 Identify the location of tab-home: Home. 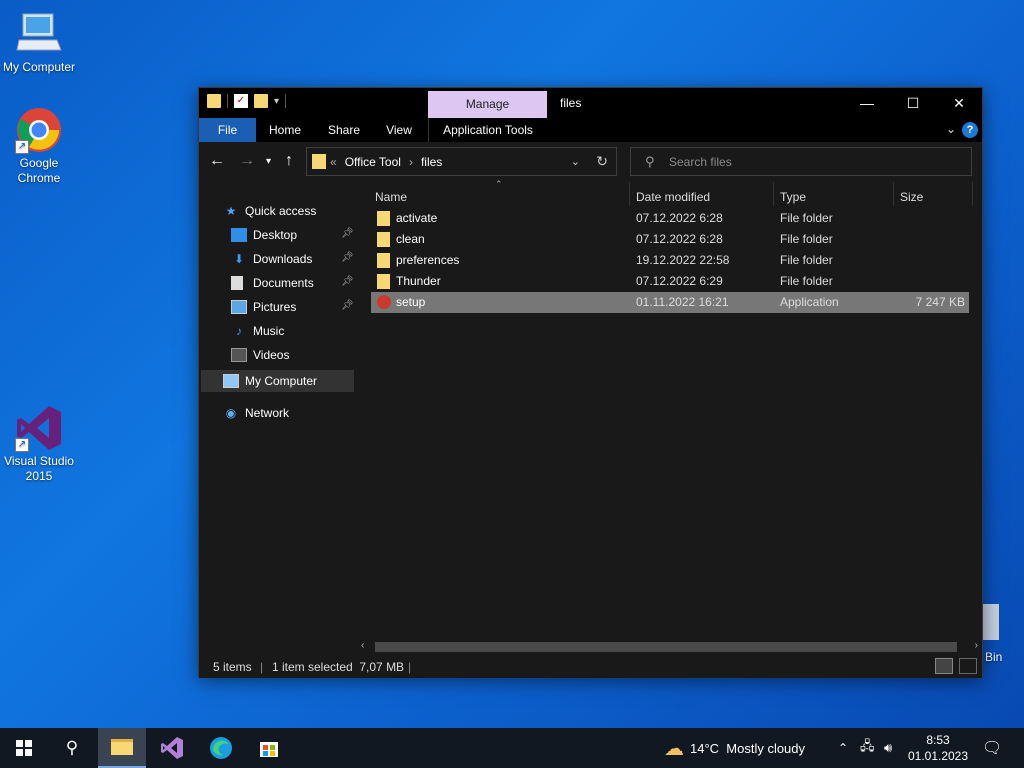
(285, 130).